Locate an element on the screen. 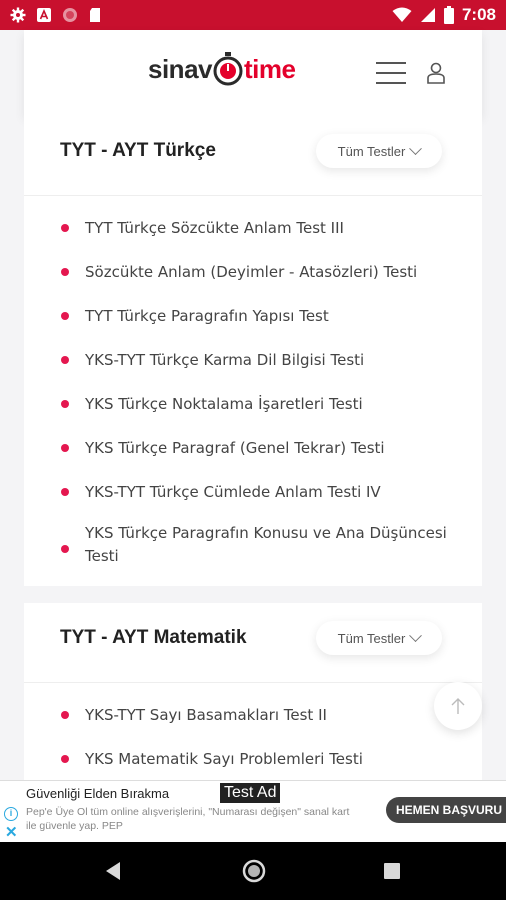 The height and width of the screenshot is (900, 506). section-header: TYT - AYT Matematik Tüm Testler is located at coordinates (253, 643).